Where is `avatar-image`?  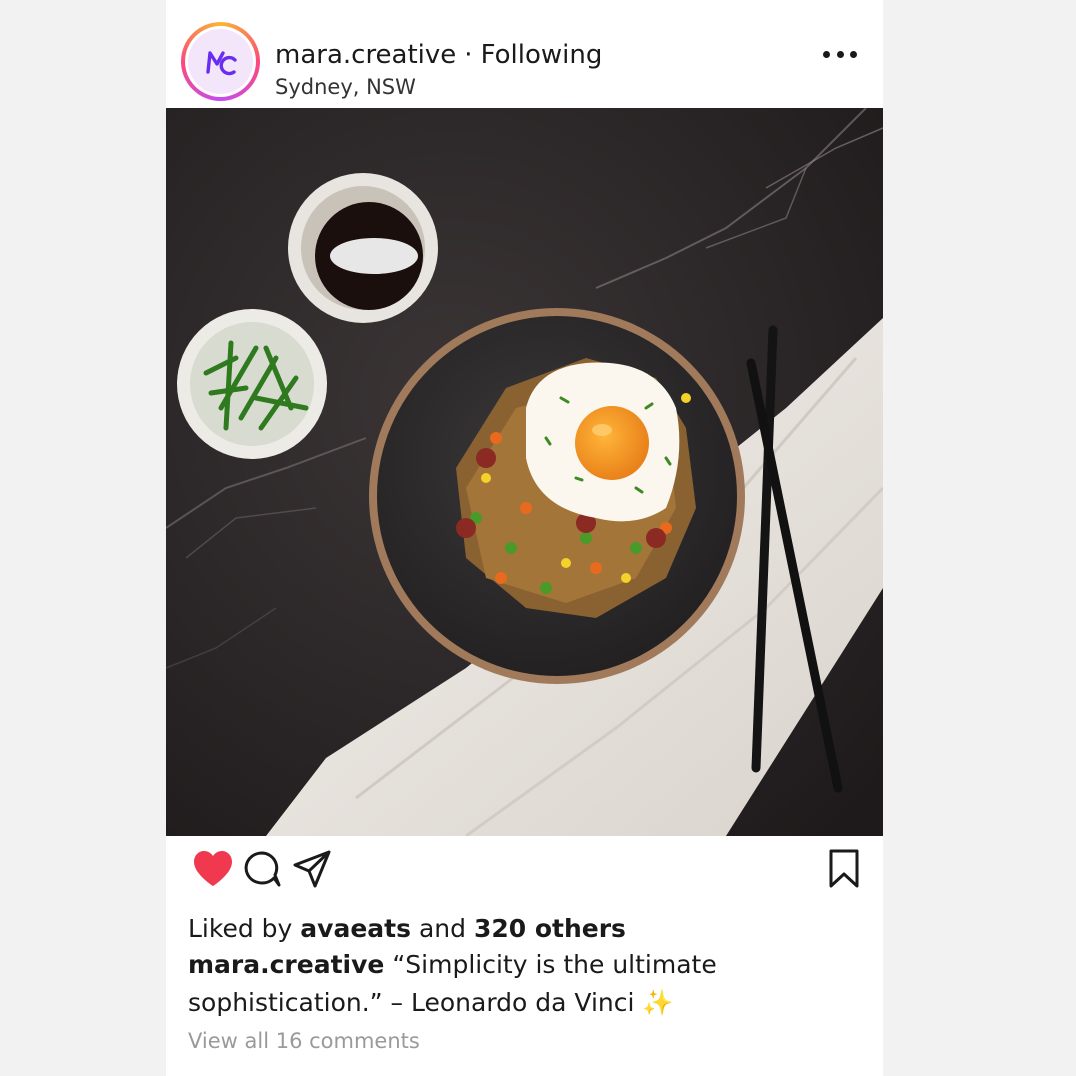
avatar-image is located at coordinates (220, 61).